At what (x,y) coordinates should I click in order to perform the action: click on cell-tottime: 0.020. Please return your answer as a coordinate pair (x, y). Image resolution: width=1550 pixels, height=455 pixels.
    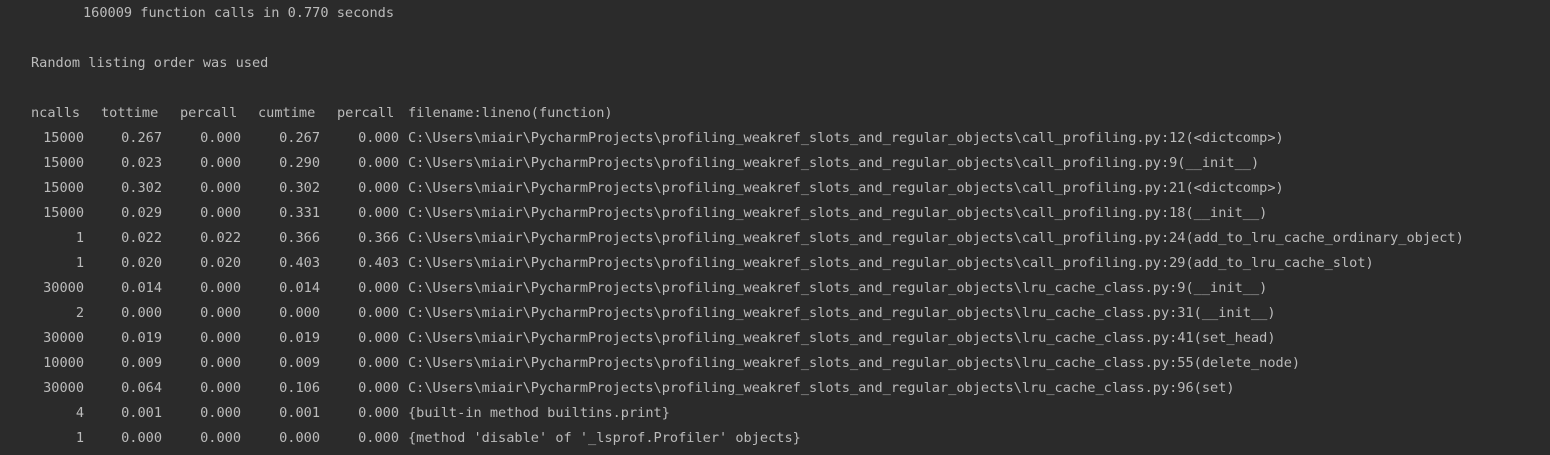
    Looking at the image, I should click on (141, 263).